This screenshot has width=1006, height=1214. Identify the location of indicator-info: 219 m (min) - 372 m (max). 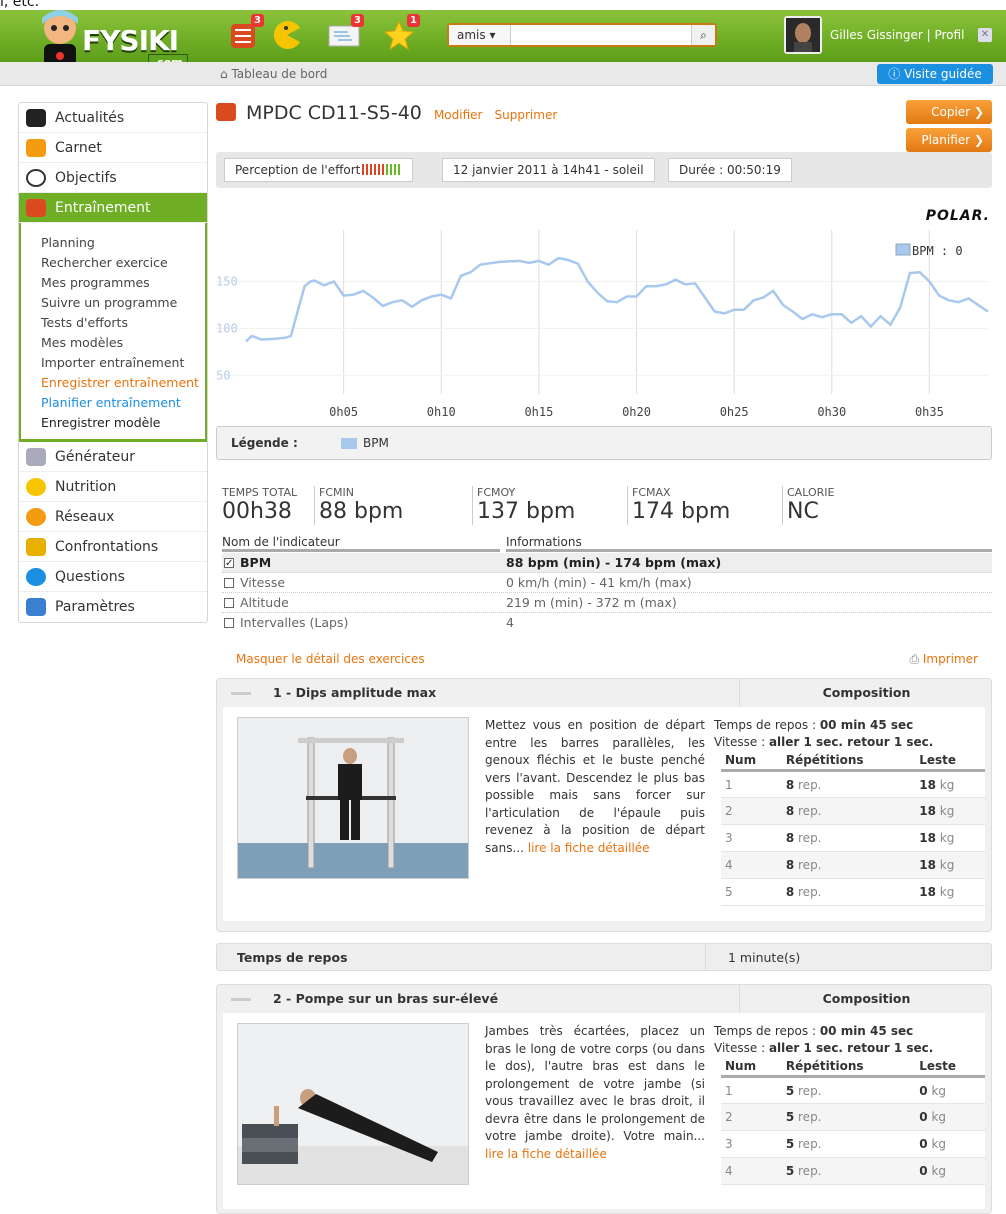
(591, 603).